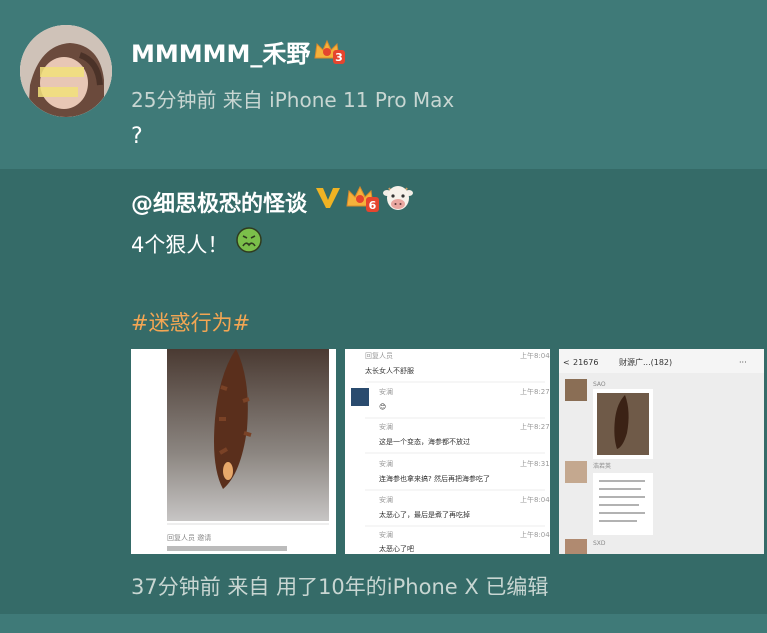 Image resolution: width=767 pixels, height=633 pixels. What do you see at coordinates (340, 587) in the screenshot?
I see `repost-footer: 37分钟前 来自 用了10年的iPhone X 已编辑` at bounding box center [340, 587].